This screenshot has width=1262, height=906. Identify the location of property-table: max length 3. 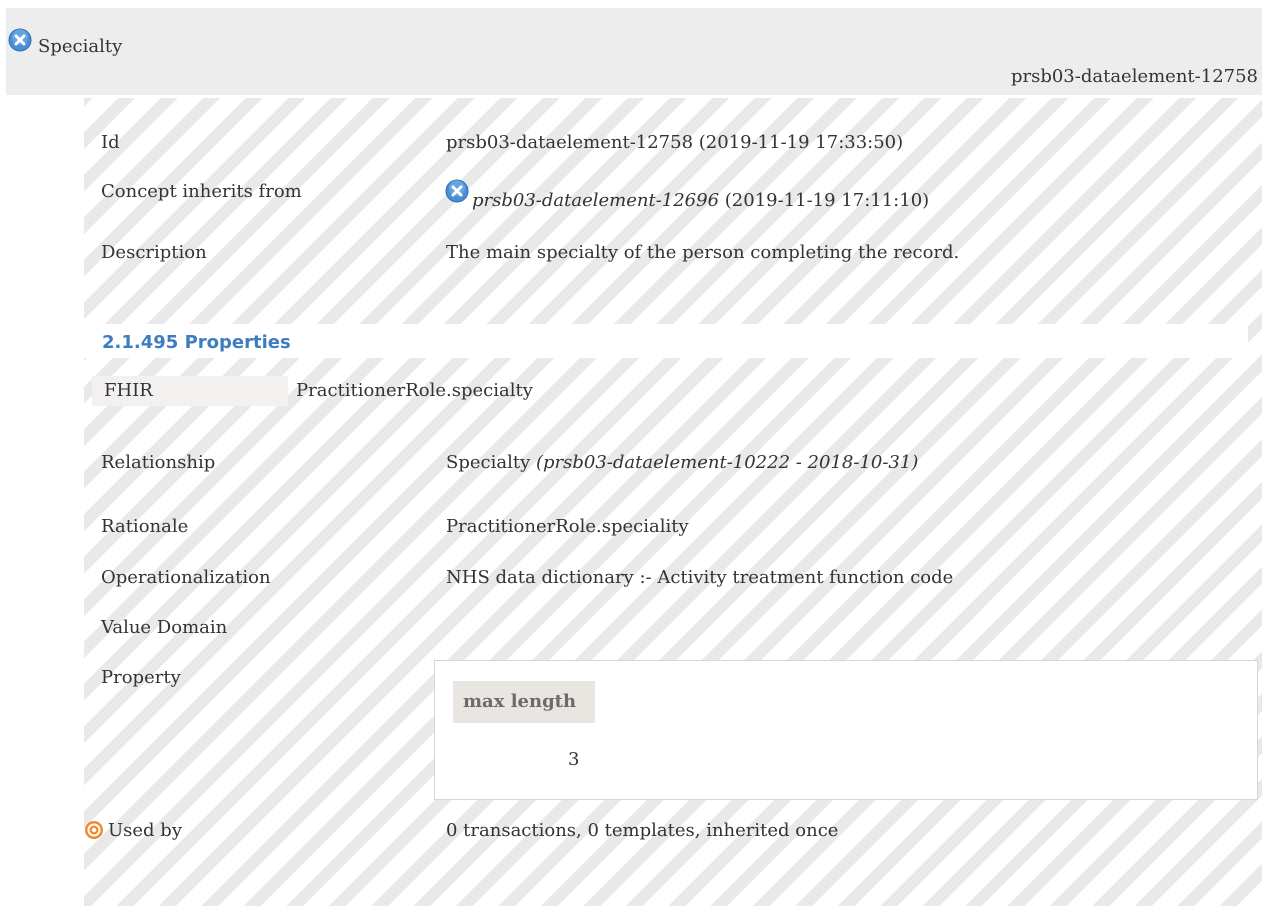
(846, 730).